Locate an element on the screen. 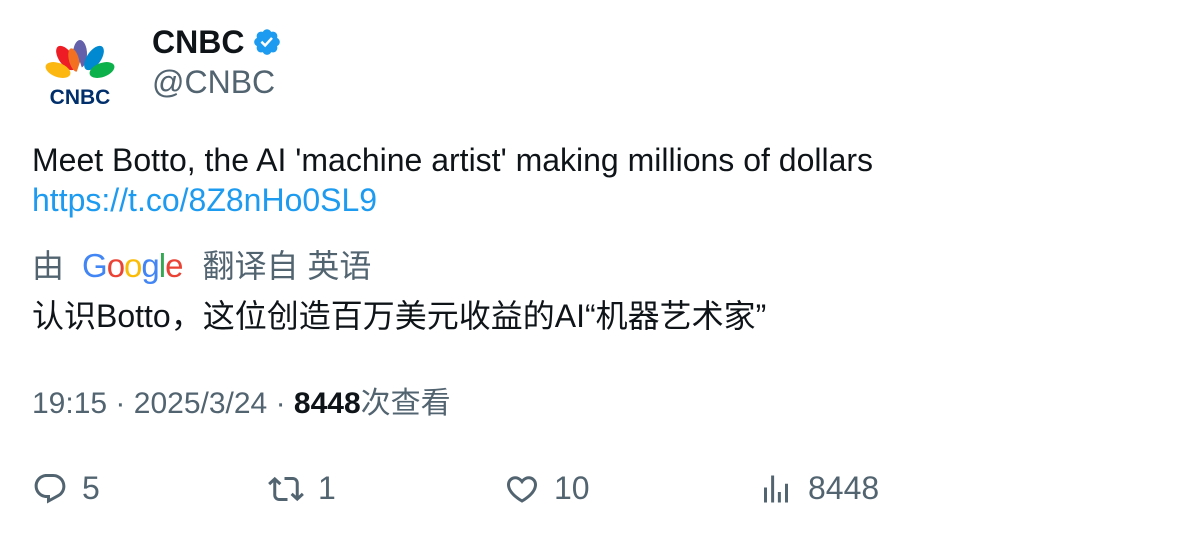 This screenshot has height=538, width=1196. cnbc-peacock-logo: CNBC is located at coordinates (80, 74).